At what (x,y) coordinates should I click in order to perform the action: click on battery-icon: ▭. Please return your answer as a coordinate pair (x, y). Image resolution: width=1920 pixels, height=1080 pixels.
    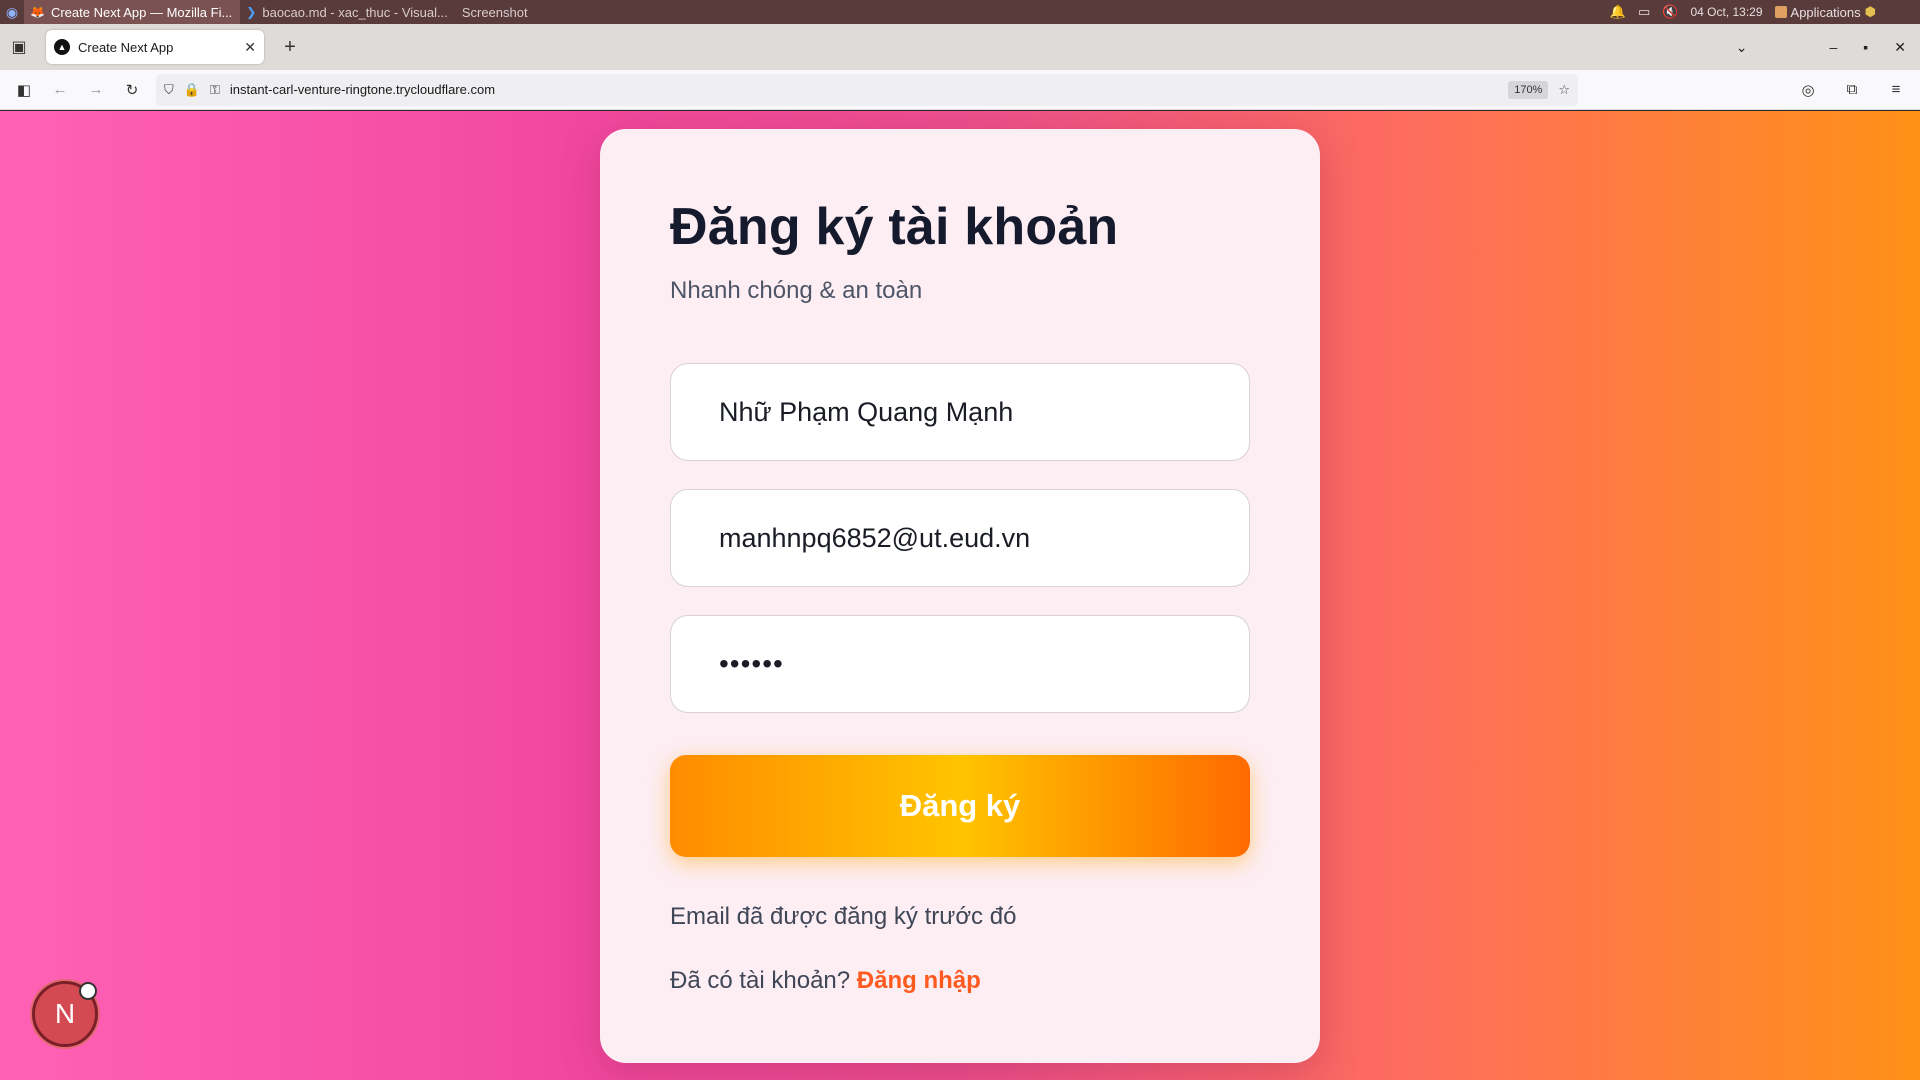
    Looking at the image, I should click on (1644, 12).